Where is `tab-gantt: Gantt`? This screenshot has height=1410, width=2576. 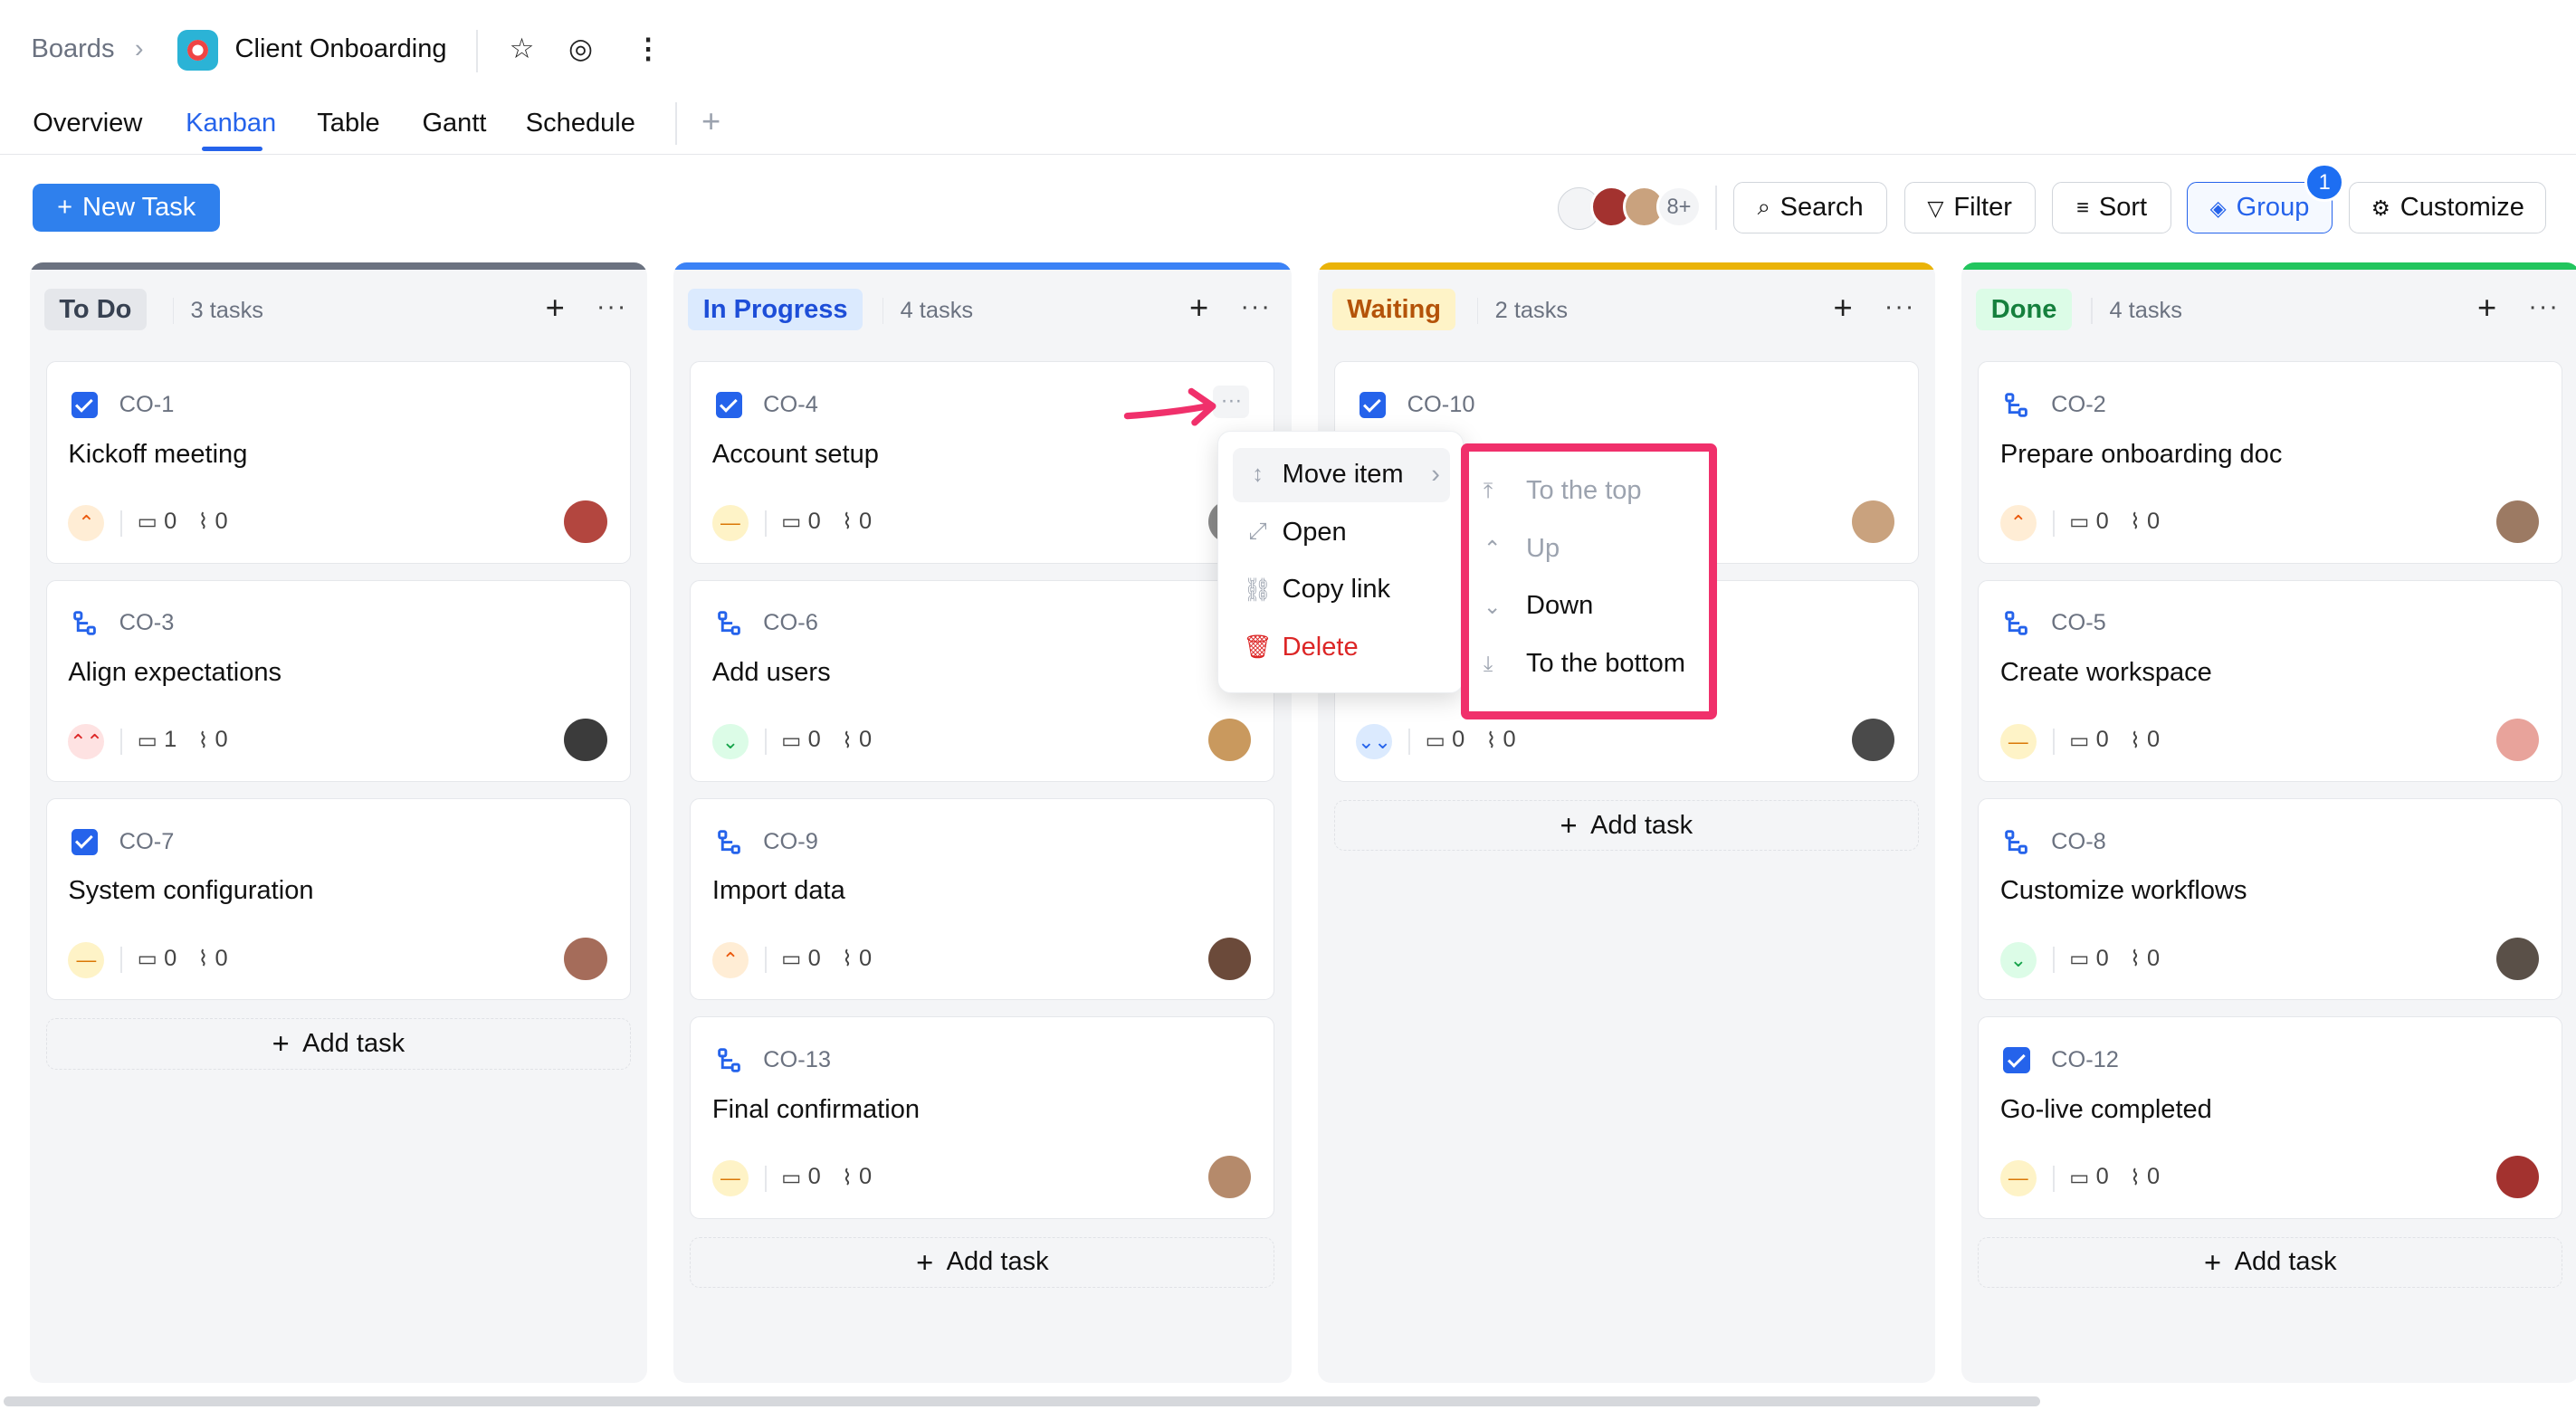
tab-gantt: Gantt is located at coordinates (454, 123).